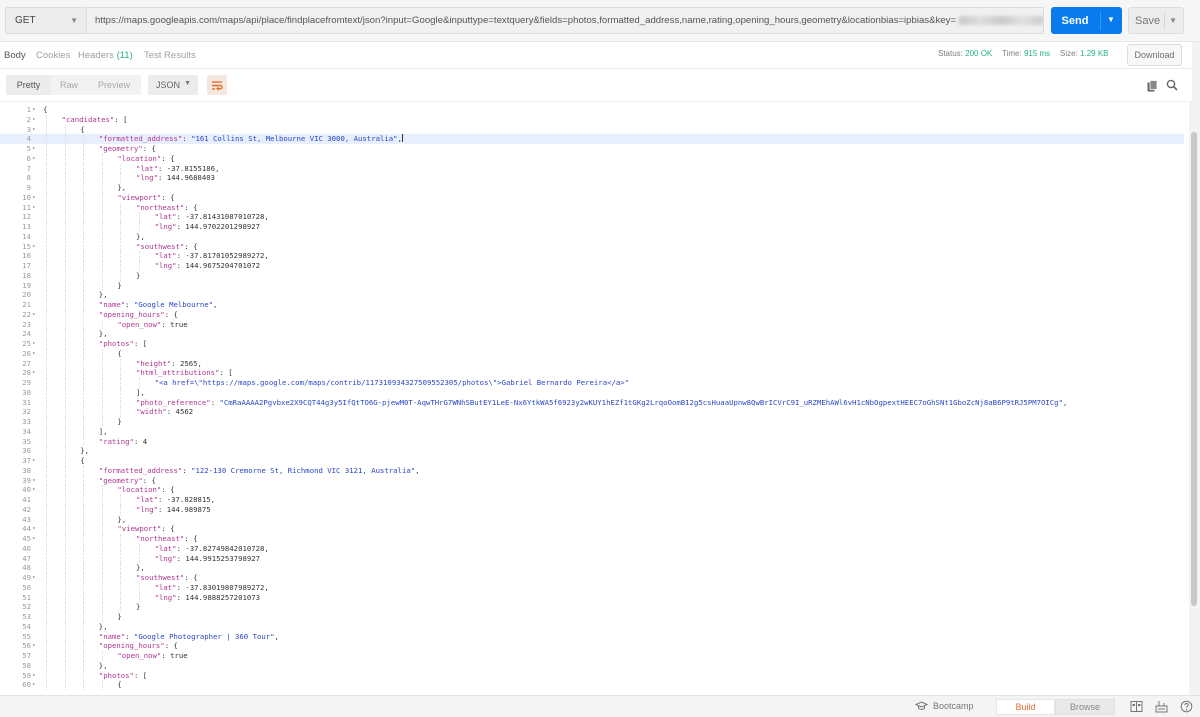  What do you see at coordinates (186, 363) in the screenshot?
I see `json-punctuation: : 2565,` at bounding box center [186, 363].